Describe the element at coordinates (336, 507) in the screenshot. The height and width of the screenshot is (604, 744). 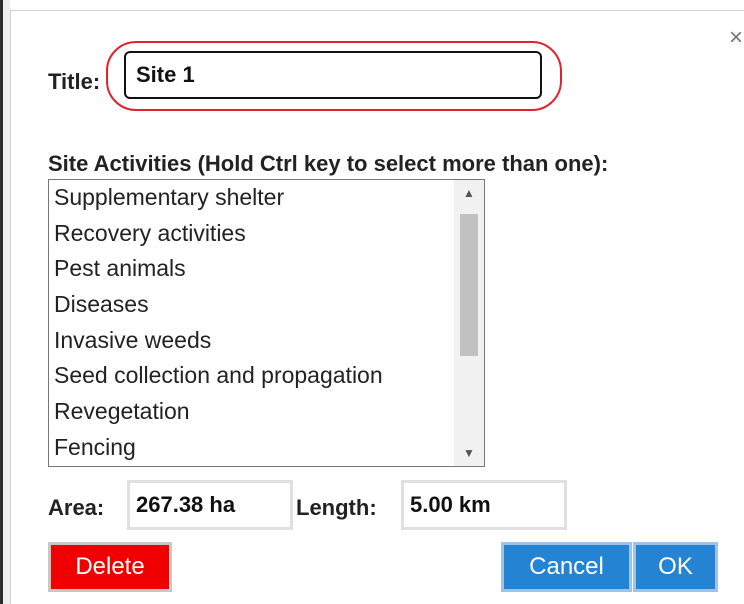
I see `length-label: Length:` at that location.